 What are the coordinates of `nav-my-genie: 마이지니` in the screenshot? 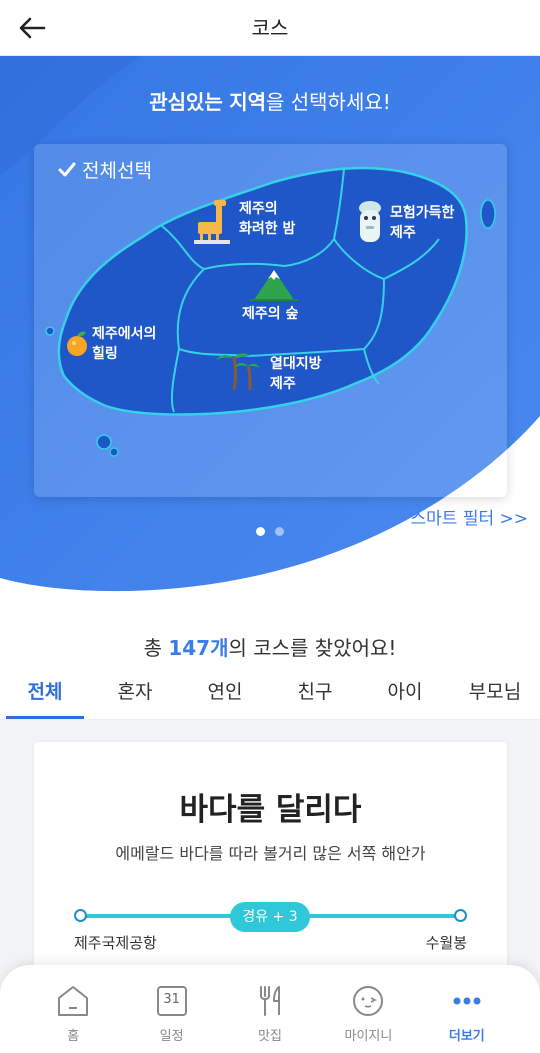 It's located at (368, 1009).